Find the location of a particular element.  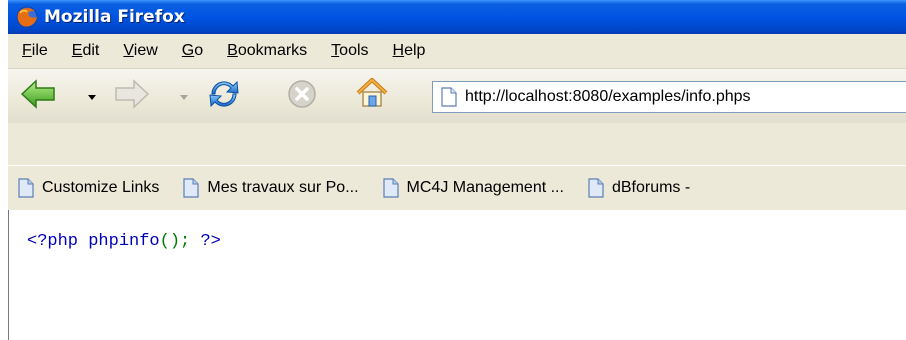

php-close-tag: ?> is located at coordinates (210, 241).